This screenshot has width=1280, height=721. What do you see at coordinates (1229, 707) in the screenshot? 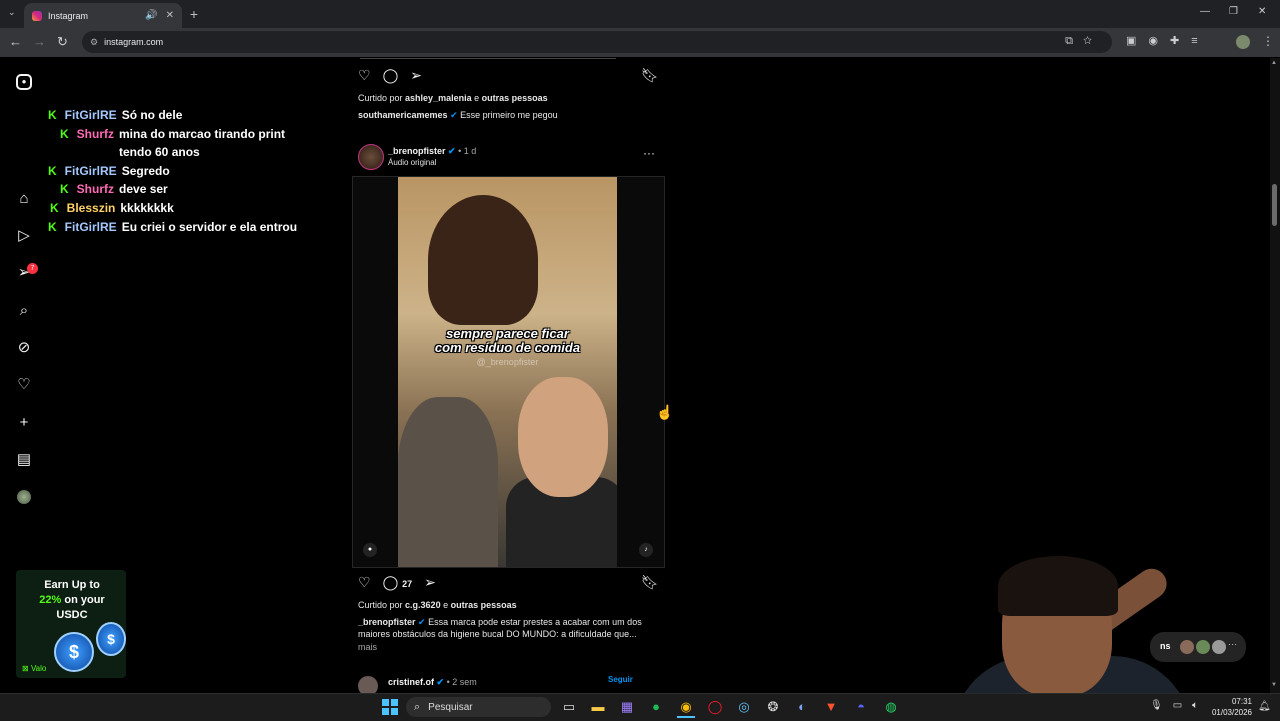
I see `taskbar-clock: 07:31 01/03/2026` at bounding box center [1229, 707].